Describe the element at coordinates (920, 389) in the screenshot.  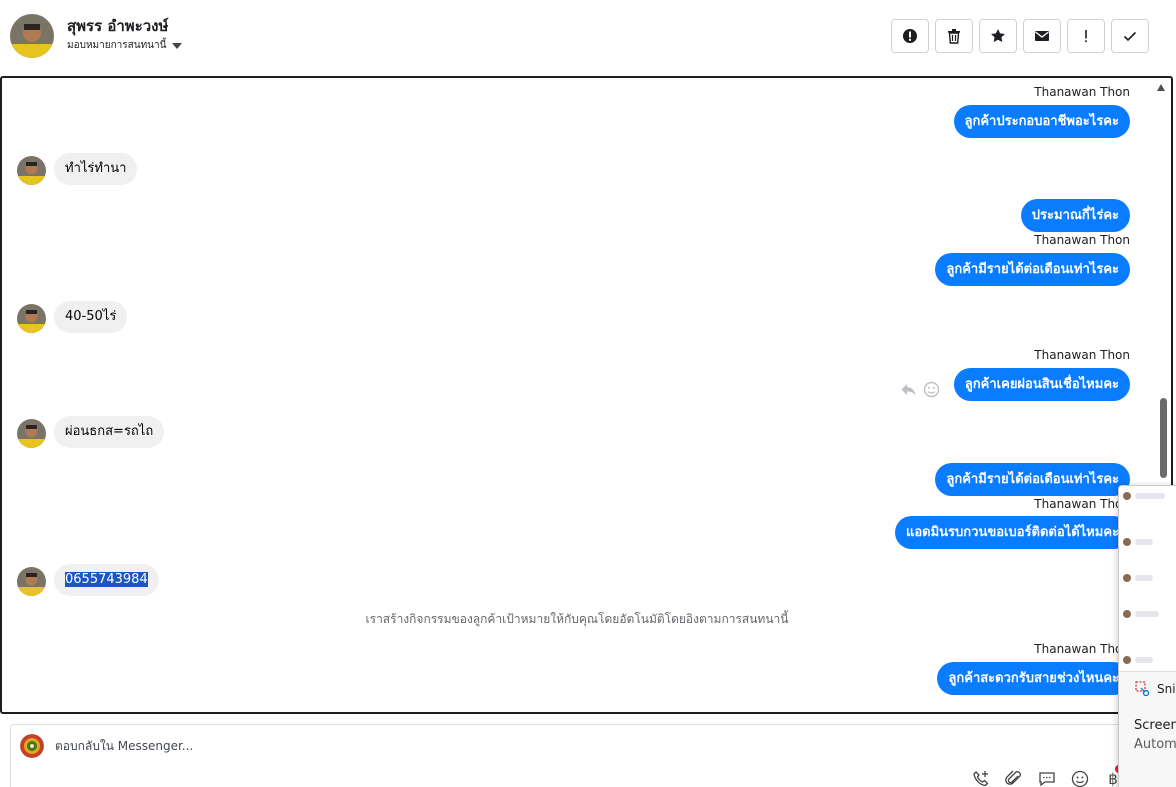
I see `message-hover-tools` at that location.